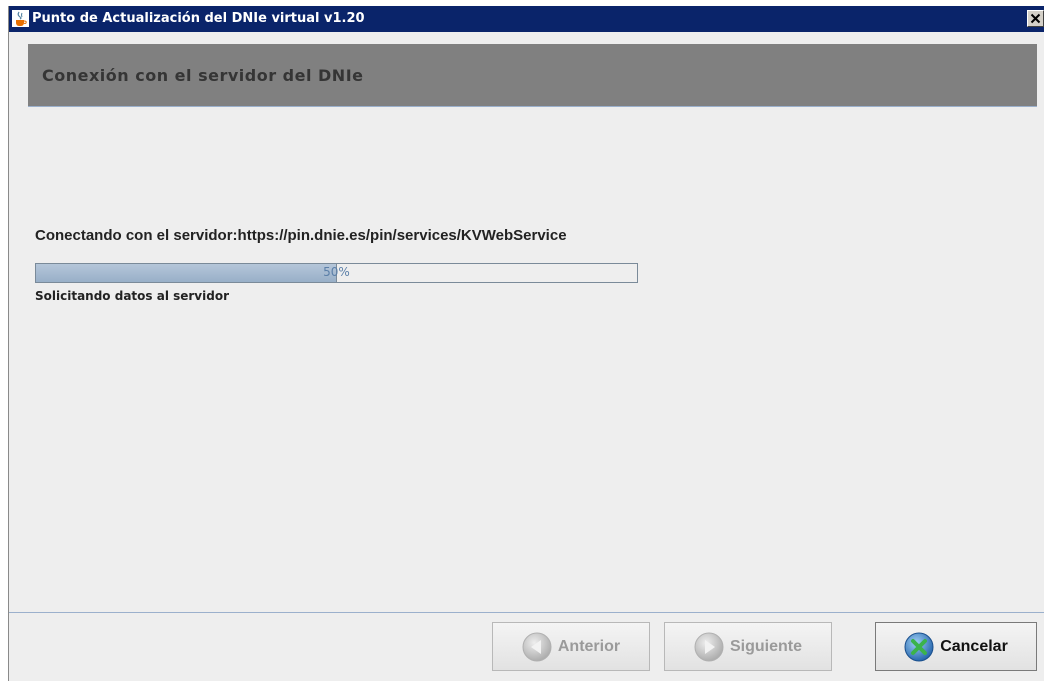  Describe the element at coordinates (919, 646) in the screenshot. I see `cancel-x-icon` at that location.